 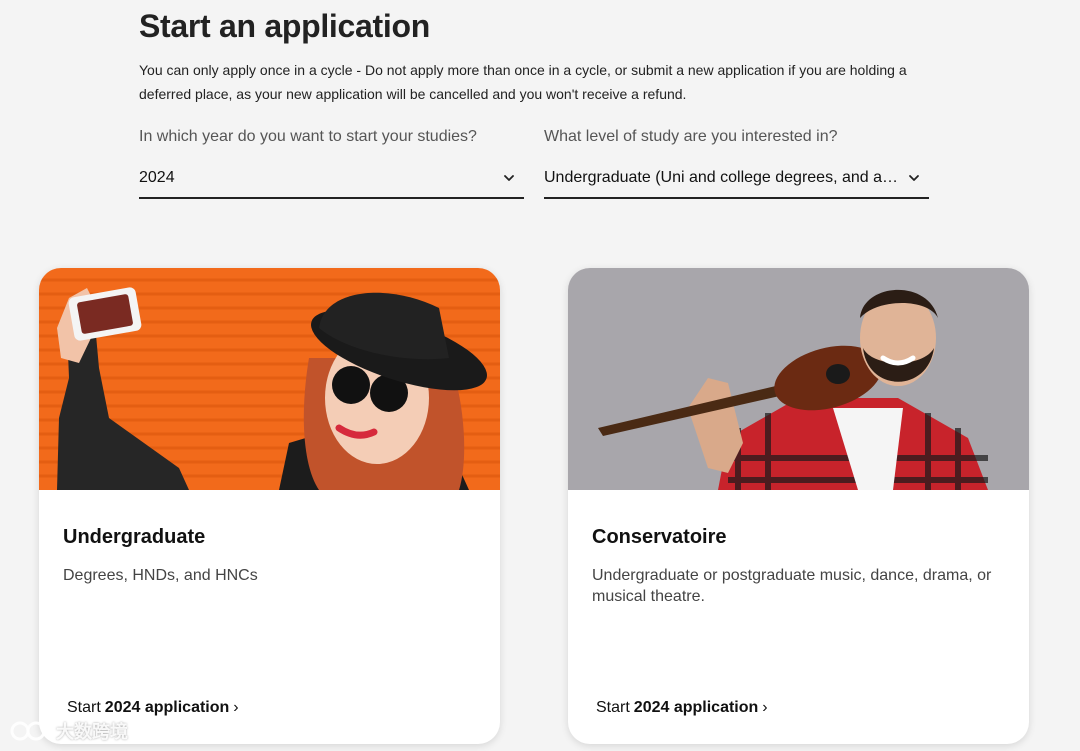 What do you see at coordinates (92, 732) in the screenshot?
I see `watermark-text: 大数跨境` at bounding box center [92, 732].